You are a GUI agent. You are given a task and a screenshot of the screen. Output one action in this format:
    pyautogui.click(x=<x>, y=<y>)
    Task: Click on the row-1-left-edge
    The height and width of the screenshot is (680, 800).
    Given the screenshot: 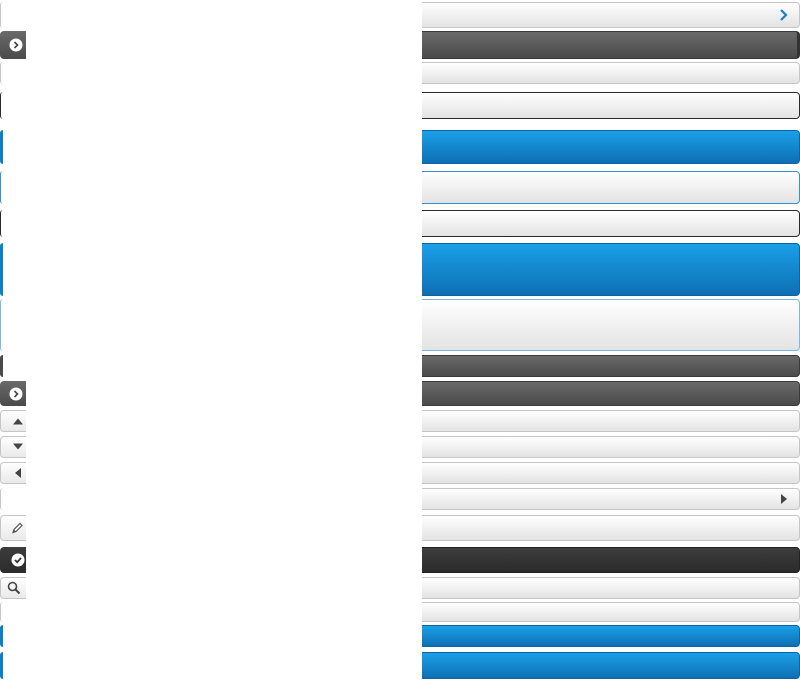 What is the action you would take?
    pyautogui.click(x=1, y=15)
    